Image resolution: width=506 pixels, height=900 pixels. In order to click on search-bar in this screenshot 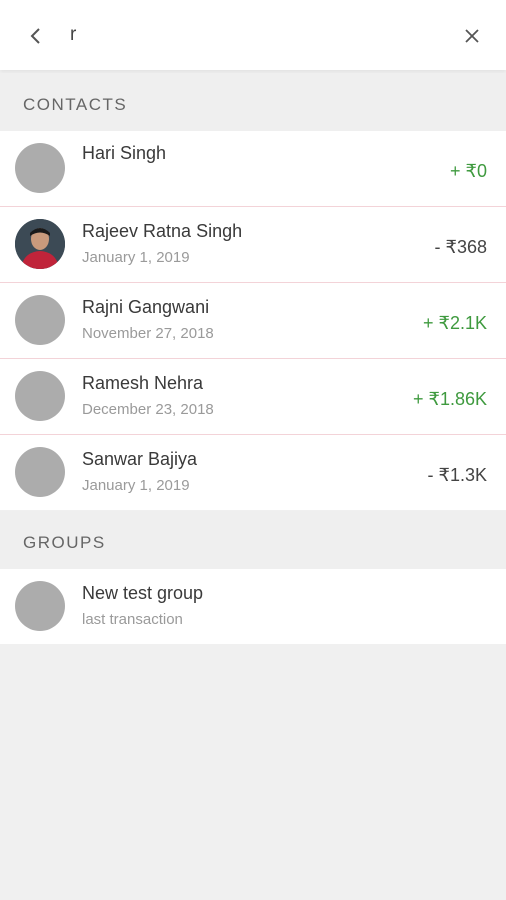, I will do `click(253, 35)`.